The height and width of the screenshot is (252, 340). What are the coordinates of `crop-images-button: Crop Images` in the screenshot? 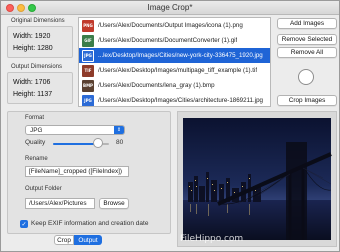 It's located at (307, 100).